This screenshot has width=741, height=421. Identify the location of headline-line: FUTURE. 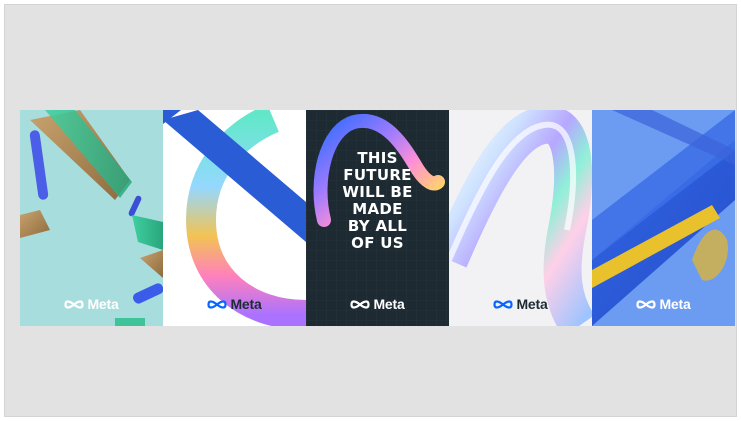
(377, 175).